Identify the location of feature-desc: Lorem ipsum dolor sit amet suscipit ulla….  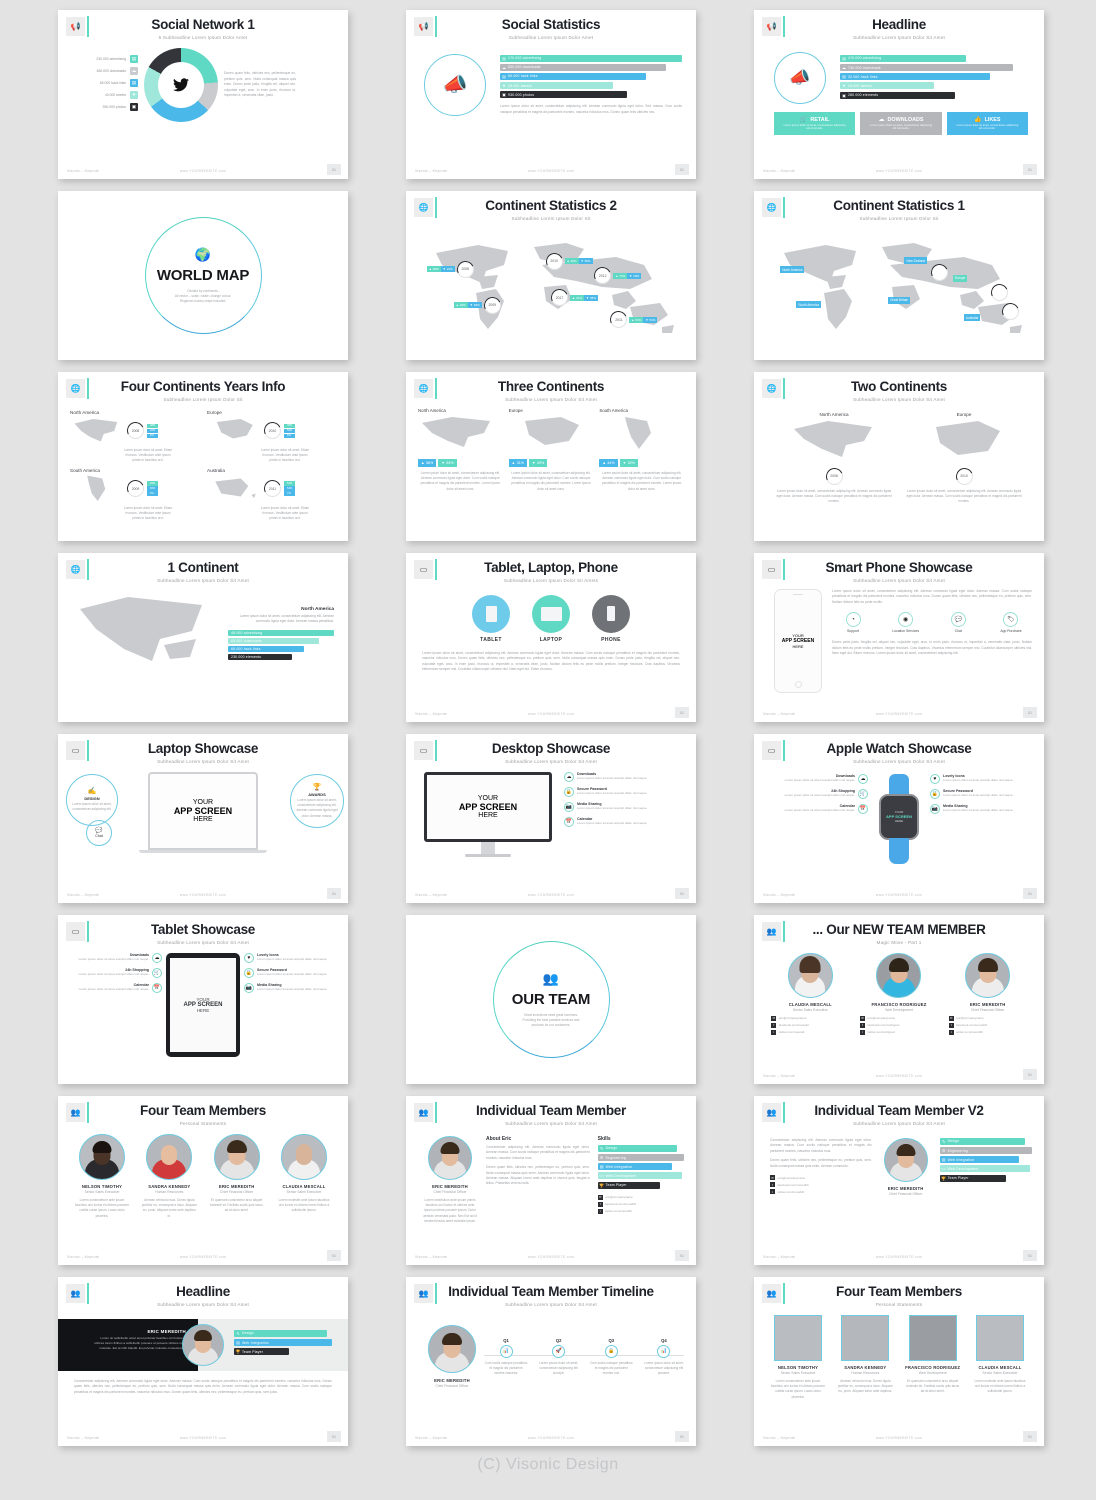
(292, 973).